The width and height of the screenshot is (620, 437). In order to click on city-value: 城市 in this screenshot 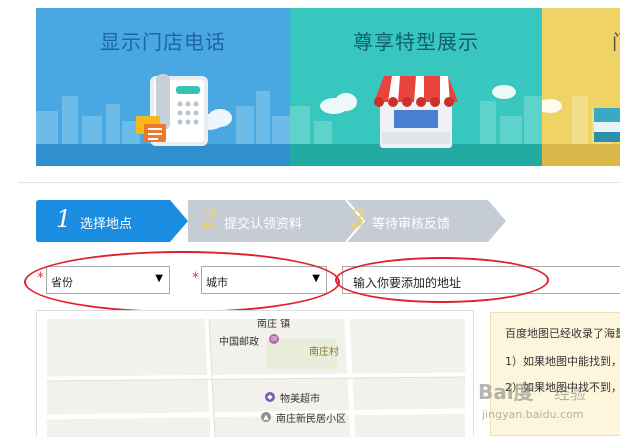, I will do `click(217, 282)`.